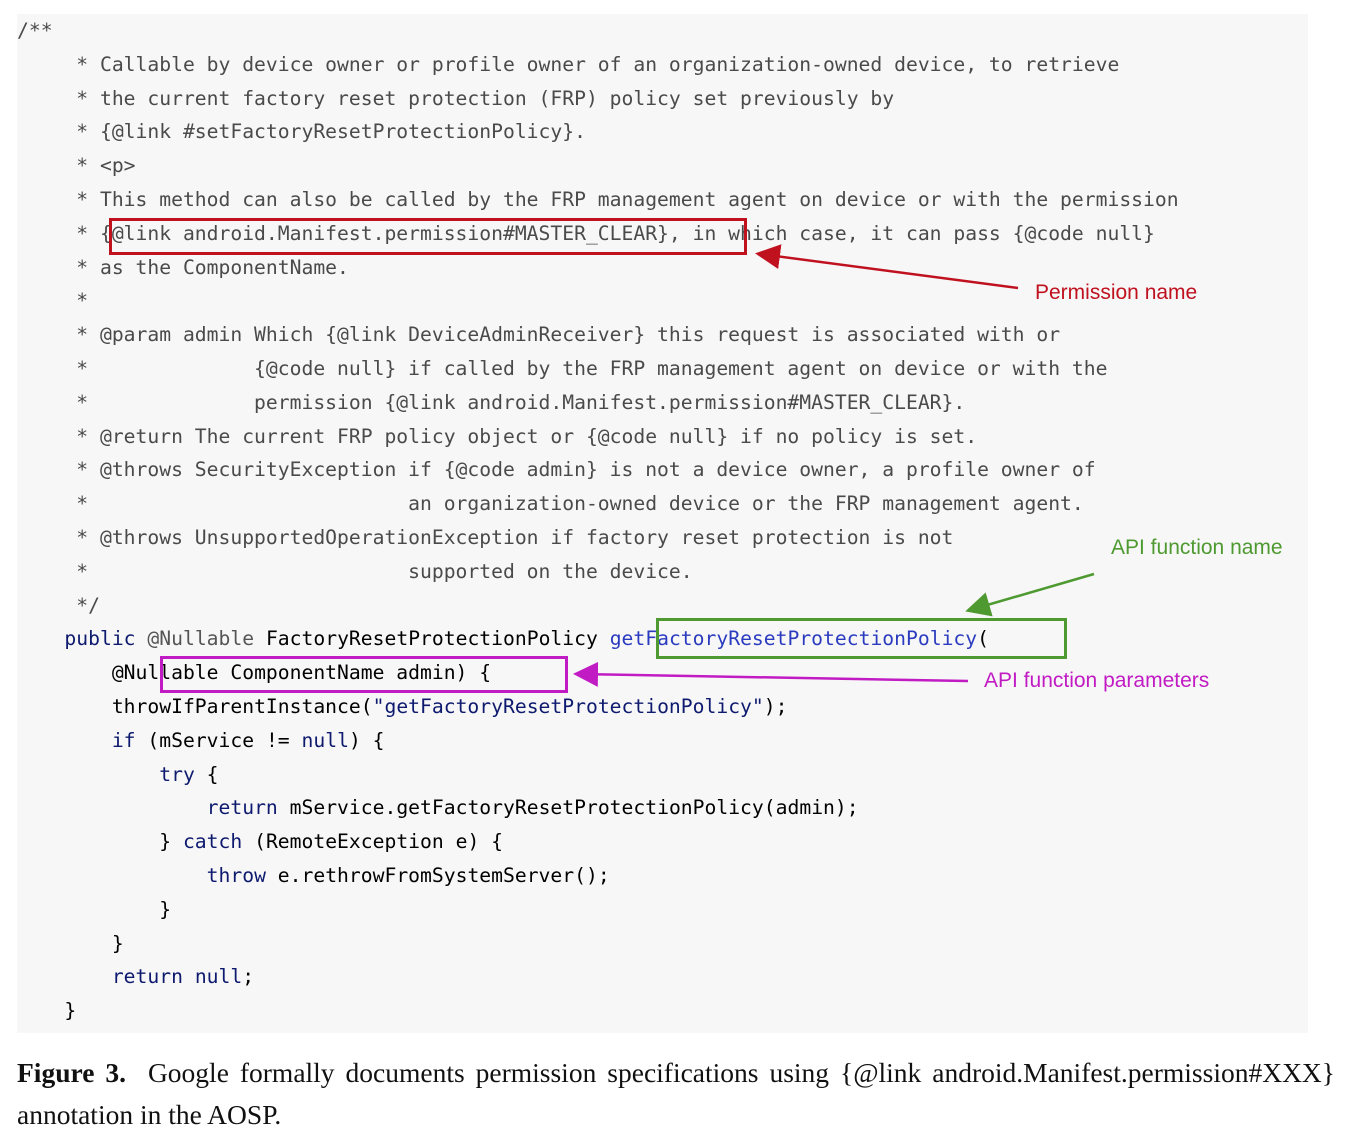 The image size is (1363, 1140). I want to click on keyword-token: catch, so click(212, 842).